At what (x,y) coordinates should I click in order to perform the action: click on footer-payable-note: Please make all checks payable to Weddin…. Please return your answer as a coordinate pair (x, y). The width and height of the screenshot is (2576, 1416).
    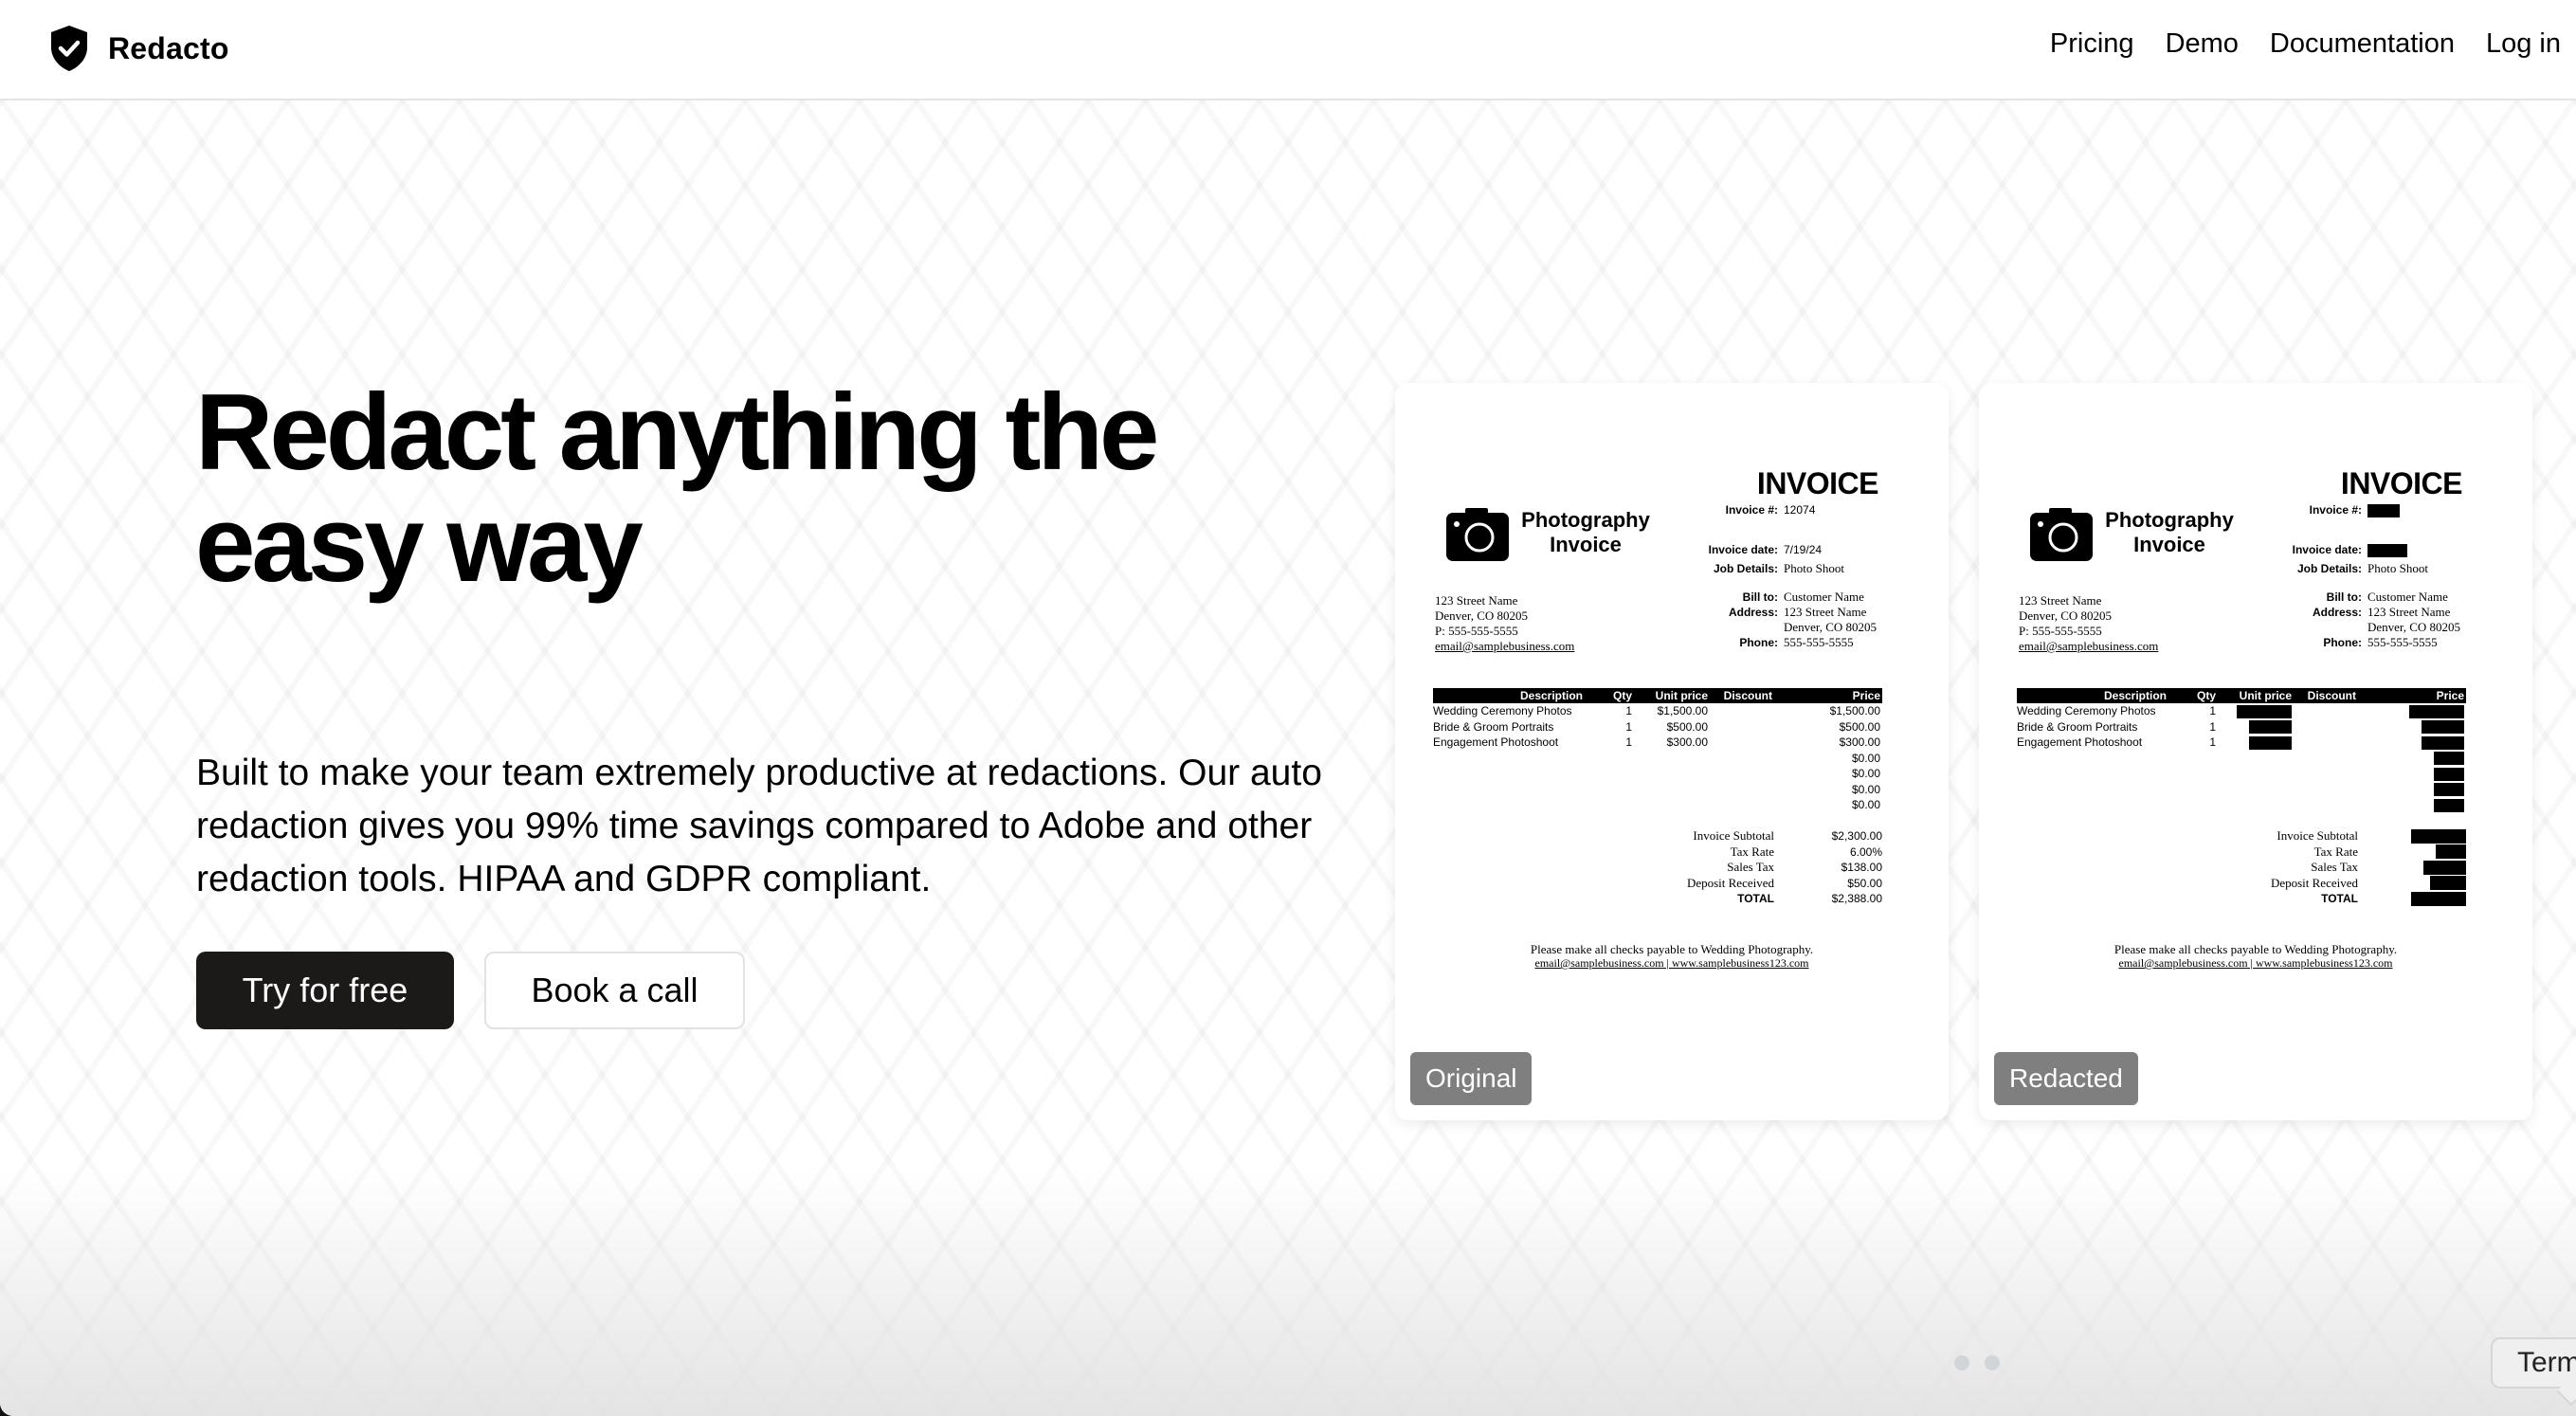
    Looking at the image, I should click on (2255, 949).